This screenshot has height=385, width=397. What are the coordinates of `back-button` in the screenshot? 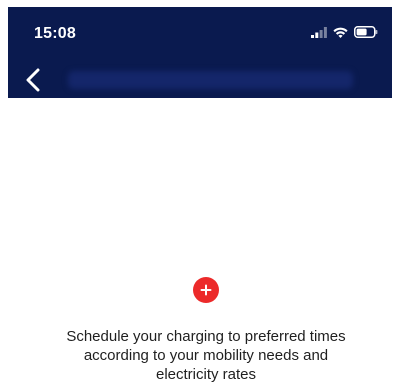 It's located at (33, 80).